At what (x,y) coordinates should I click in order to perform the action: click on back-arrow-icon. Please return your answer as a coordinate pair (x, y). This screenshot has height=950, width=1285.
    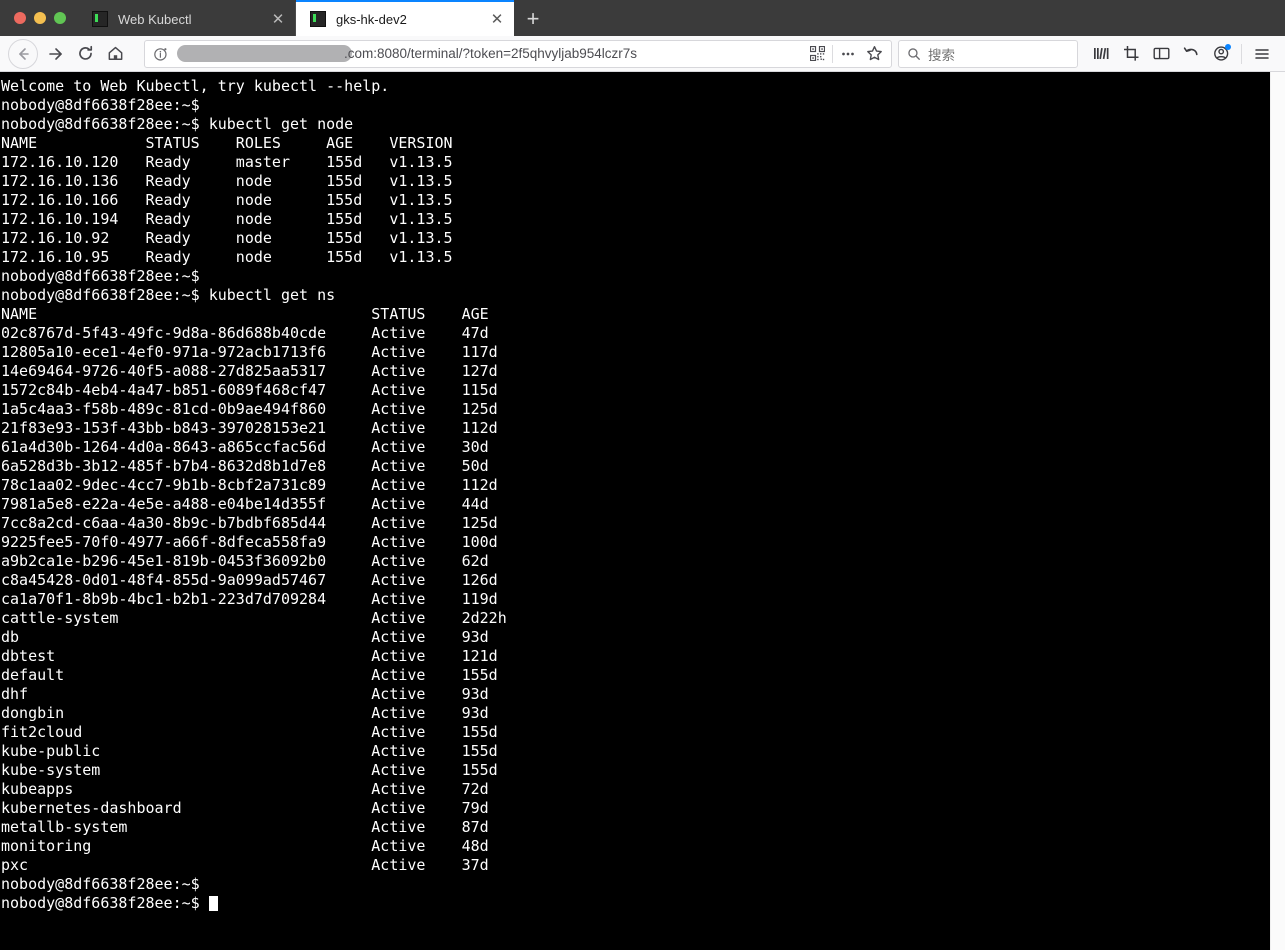
    Looking at the image, I should click on (24, 53).